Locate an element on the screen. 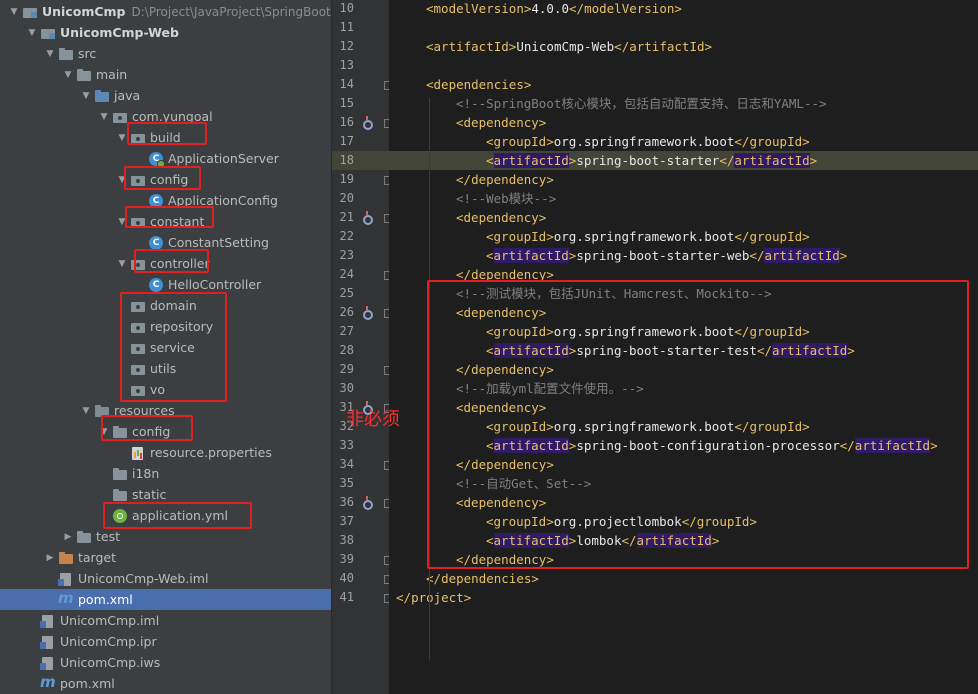  tree-item-test: ▶ test is located at coordinates (165, 536).